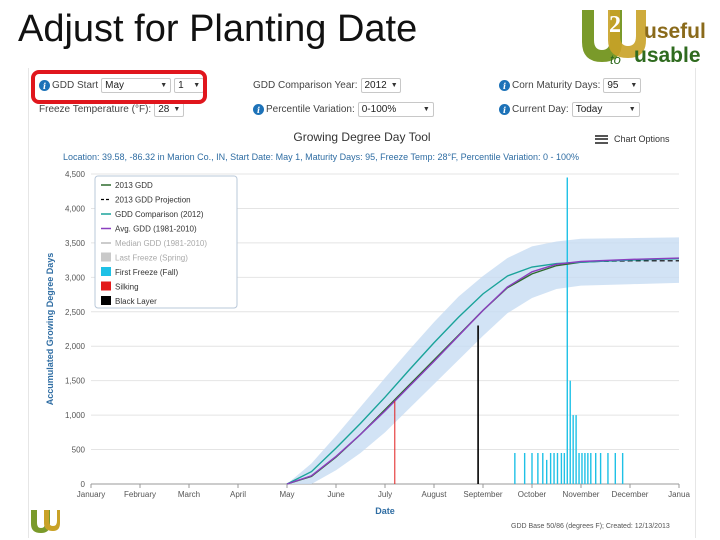  What do you see at coordinates (482, 494) in the screenshot?
I see `x-tick-label: September` at bounding box center [482, 494].